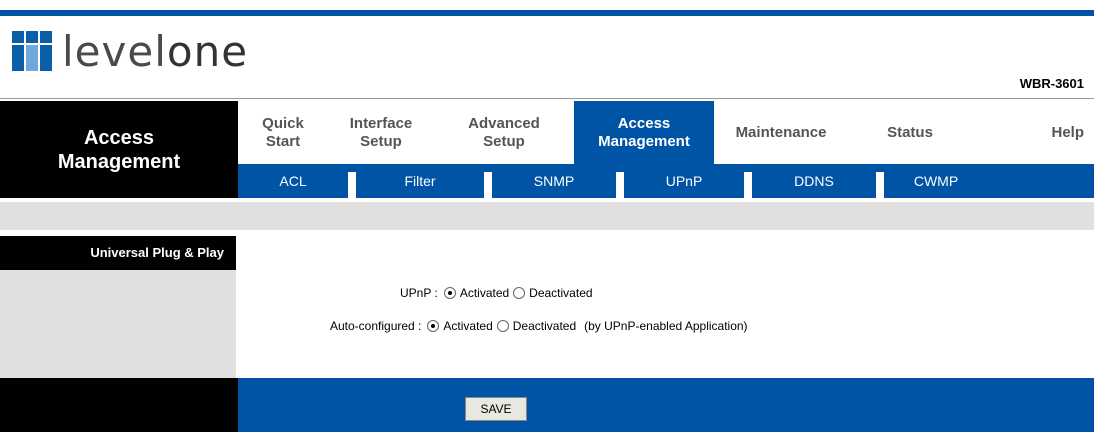 Image resolution: width=1094 pixels, height=432 pixels. What do you see at coordinates (814, 181) in the screenshot?
I see `subtab-ddns: DDNS` at bounding box center [814, 181].